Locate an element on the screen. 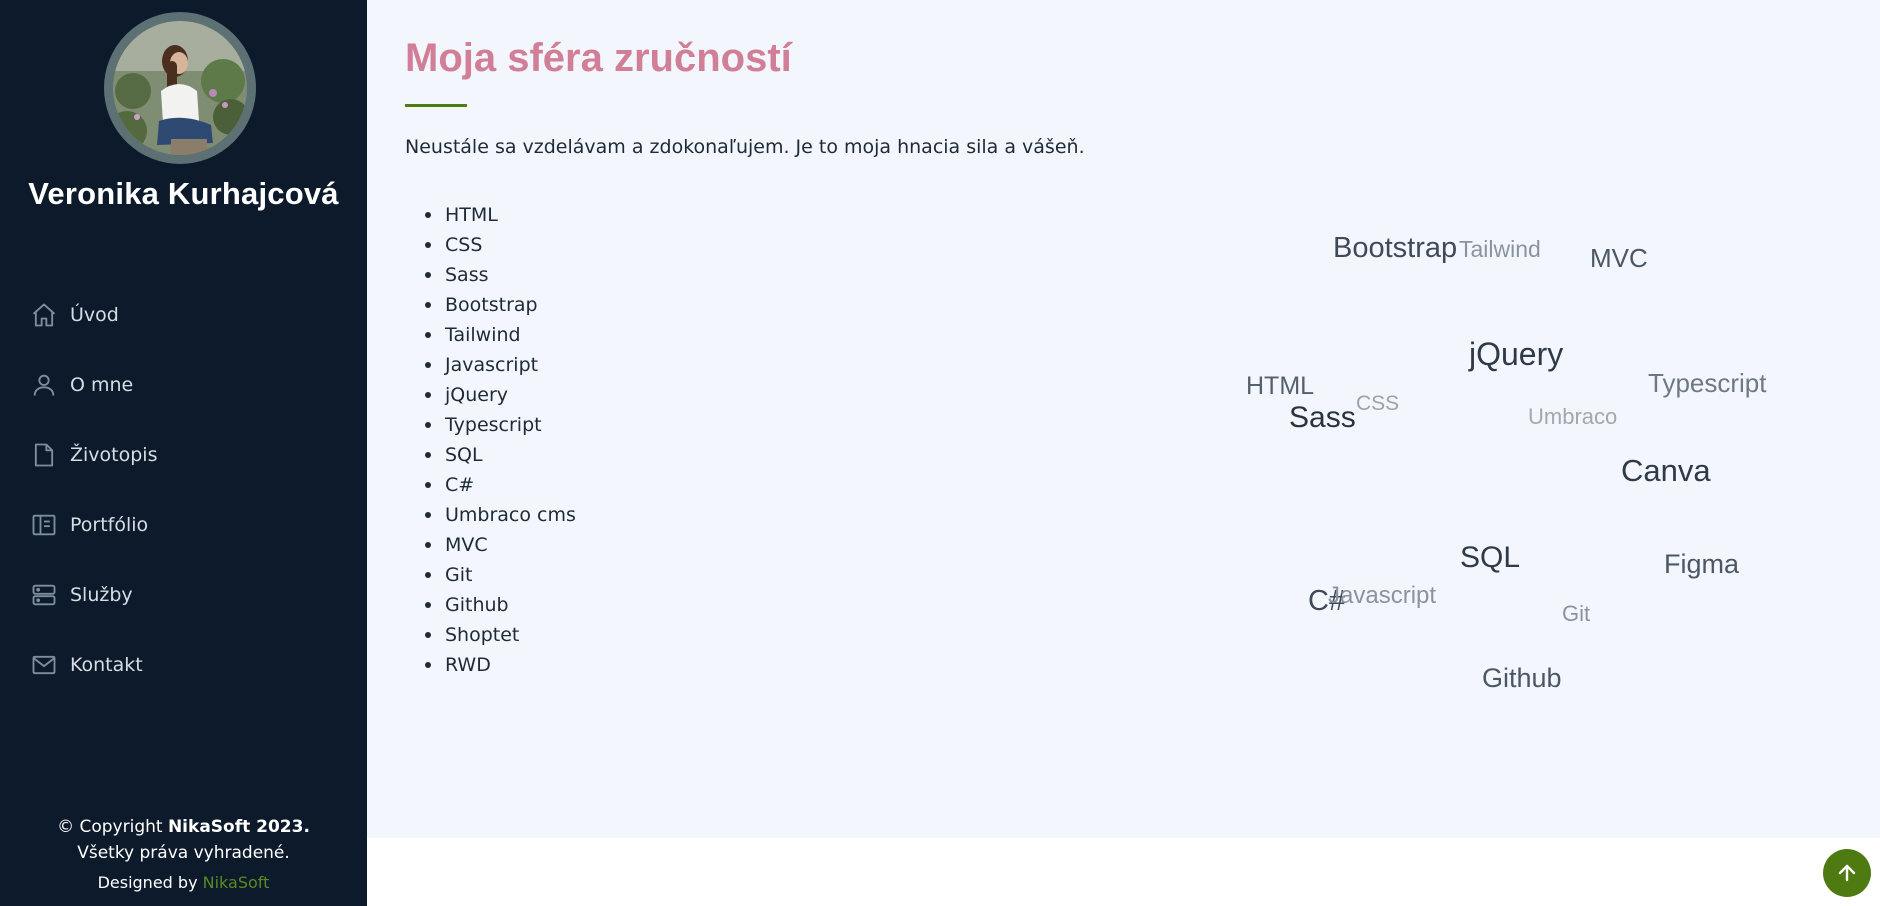 Image resolution: width=1880 pixels, height=906 pixels. cloud-word: Tailwind is located at coordinates (1500, 249).